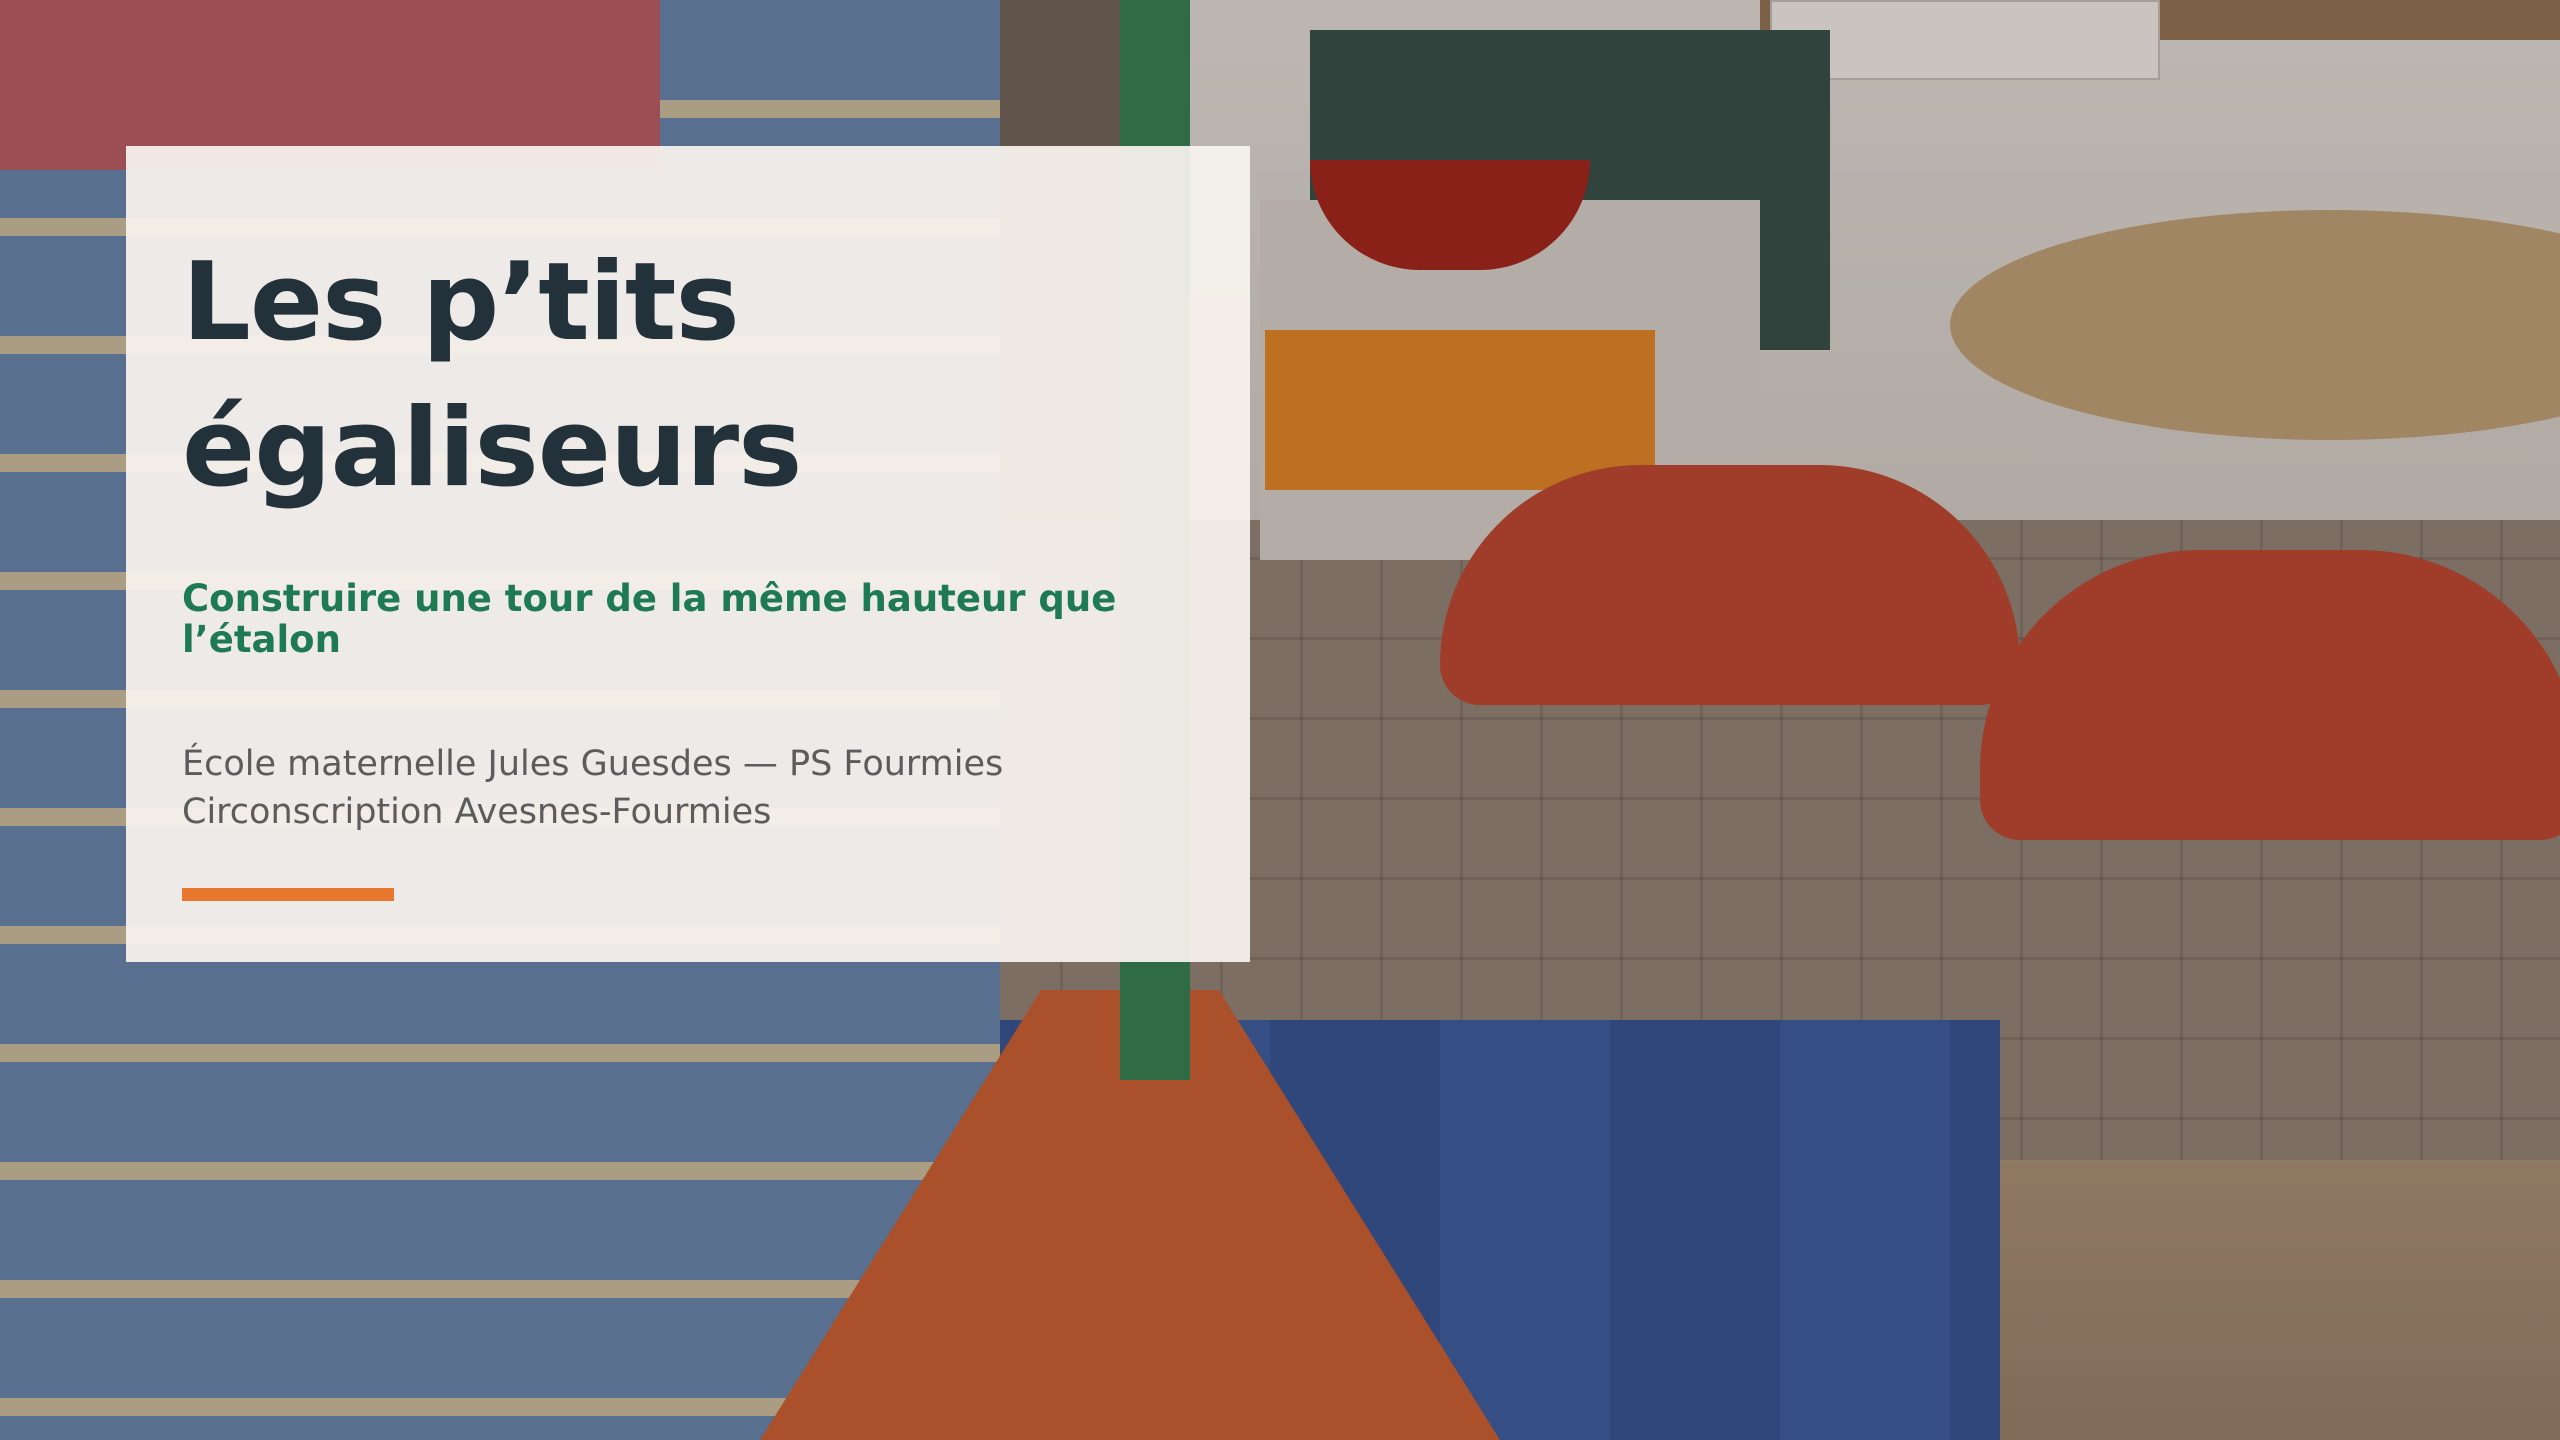 Image resolution: width=2560 pixels, height=1440 pixels. What do you see at coordinates (492, 375) in the screenshot?
I see `slide-title: Les p’tits égaliseurs` at bounding box center [492, 375].